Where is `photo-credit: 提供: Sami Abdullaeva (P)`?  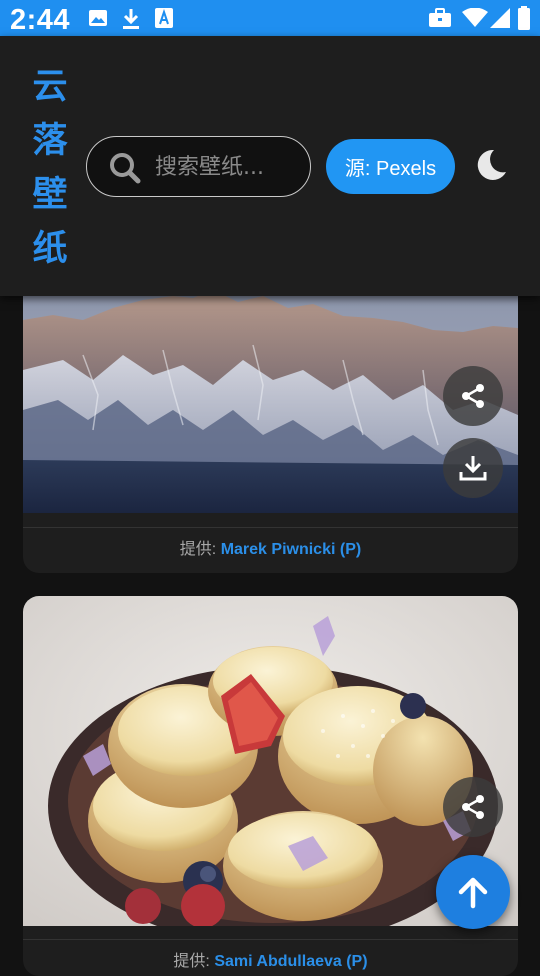
photo-credit: 提供: Sami Abdullaeva (P) is located at coordinates (270, 957).